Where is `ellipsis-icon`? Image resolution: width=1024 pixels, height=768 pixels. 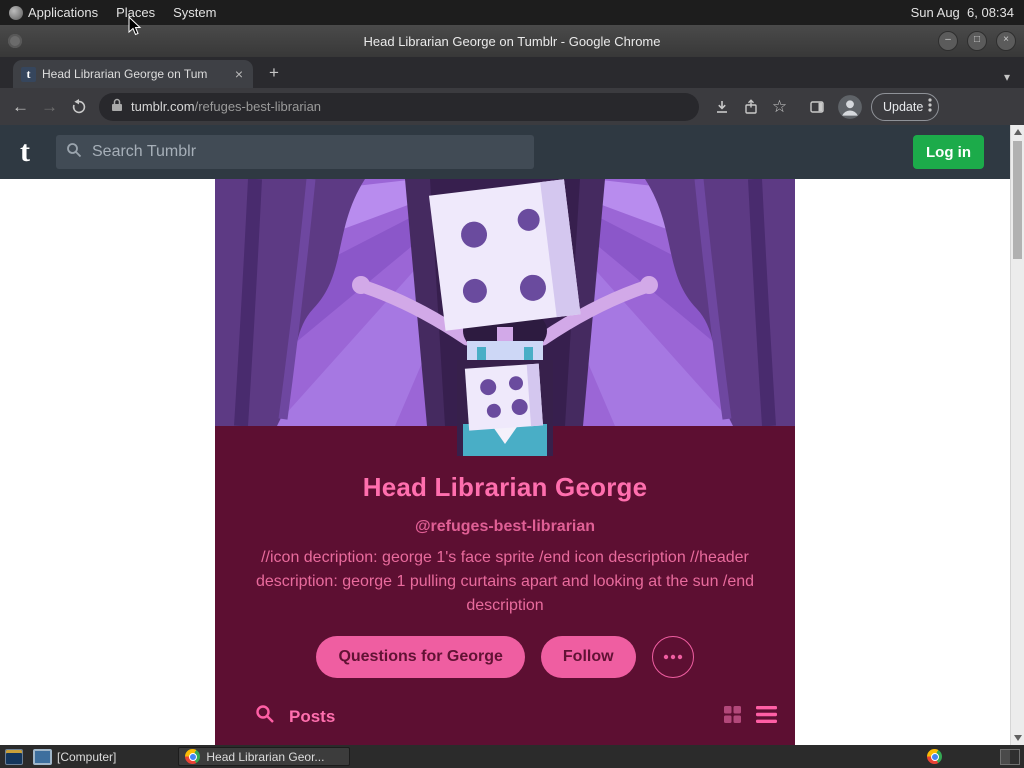
ellipsis-icon is located at coordinates (672, 657).